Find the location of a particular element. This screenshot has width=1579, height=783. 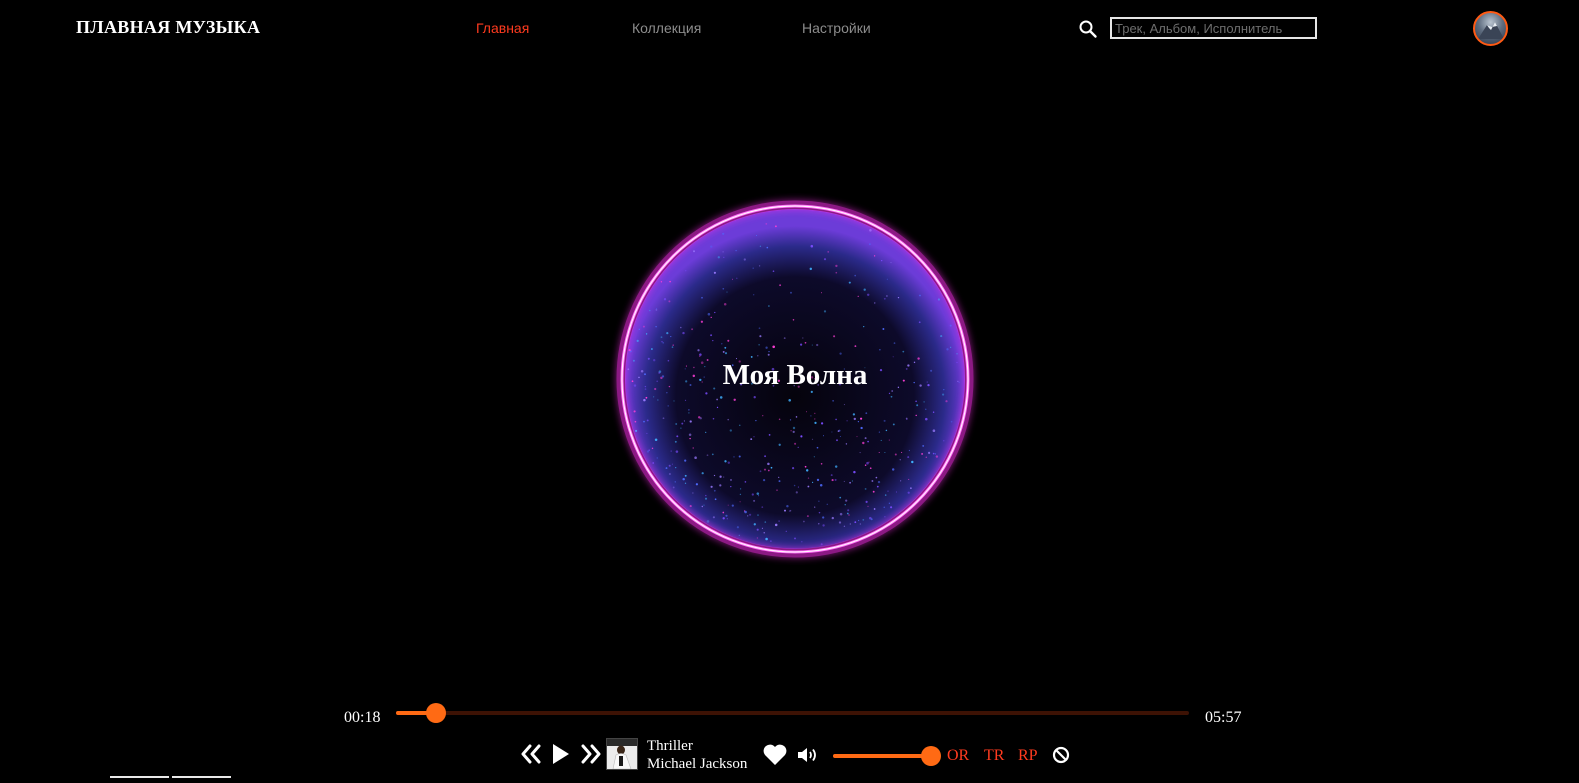

volume-thumb is located at coordinates (931, 756).